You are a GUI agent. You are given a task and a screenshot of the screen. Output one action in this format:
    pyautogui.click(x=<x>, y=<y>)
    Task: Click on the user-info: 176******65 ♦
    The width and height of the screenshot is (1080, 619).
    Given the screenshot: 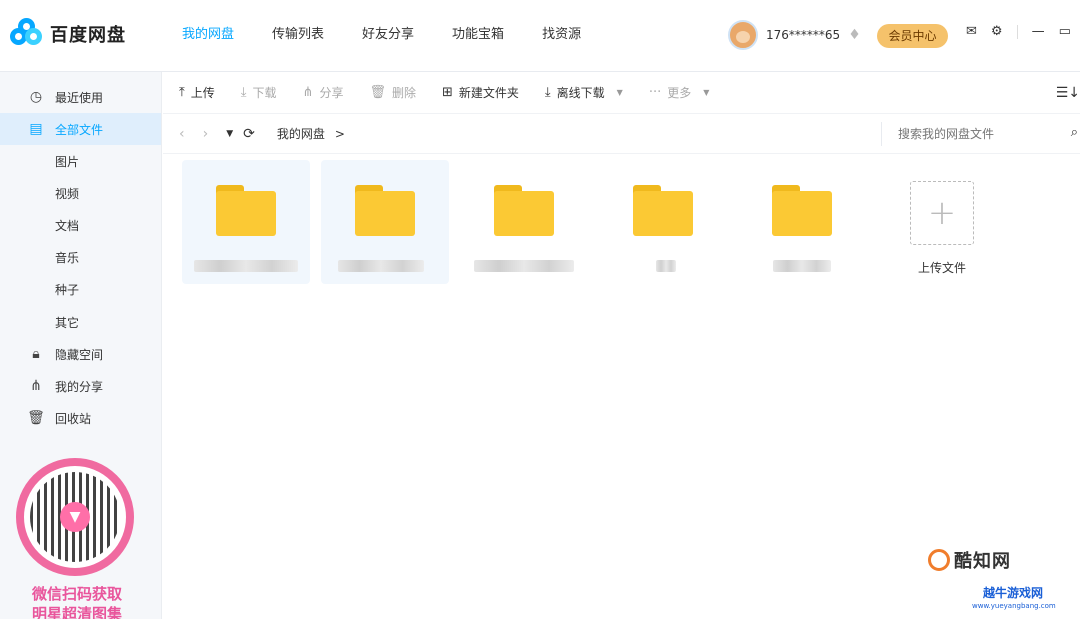 What is the action you would take?
    pyautogui.click(x=794, y=35)
    